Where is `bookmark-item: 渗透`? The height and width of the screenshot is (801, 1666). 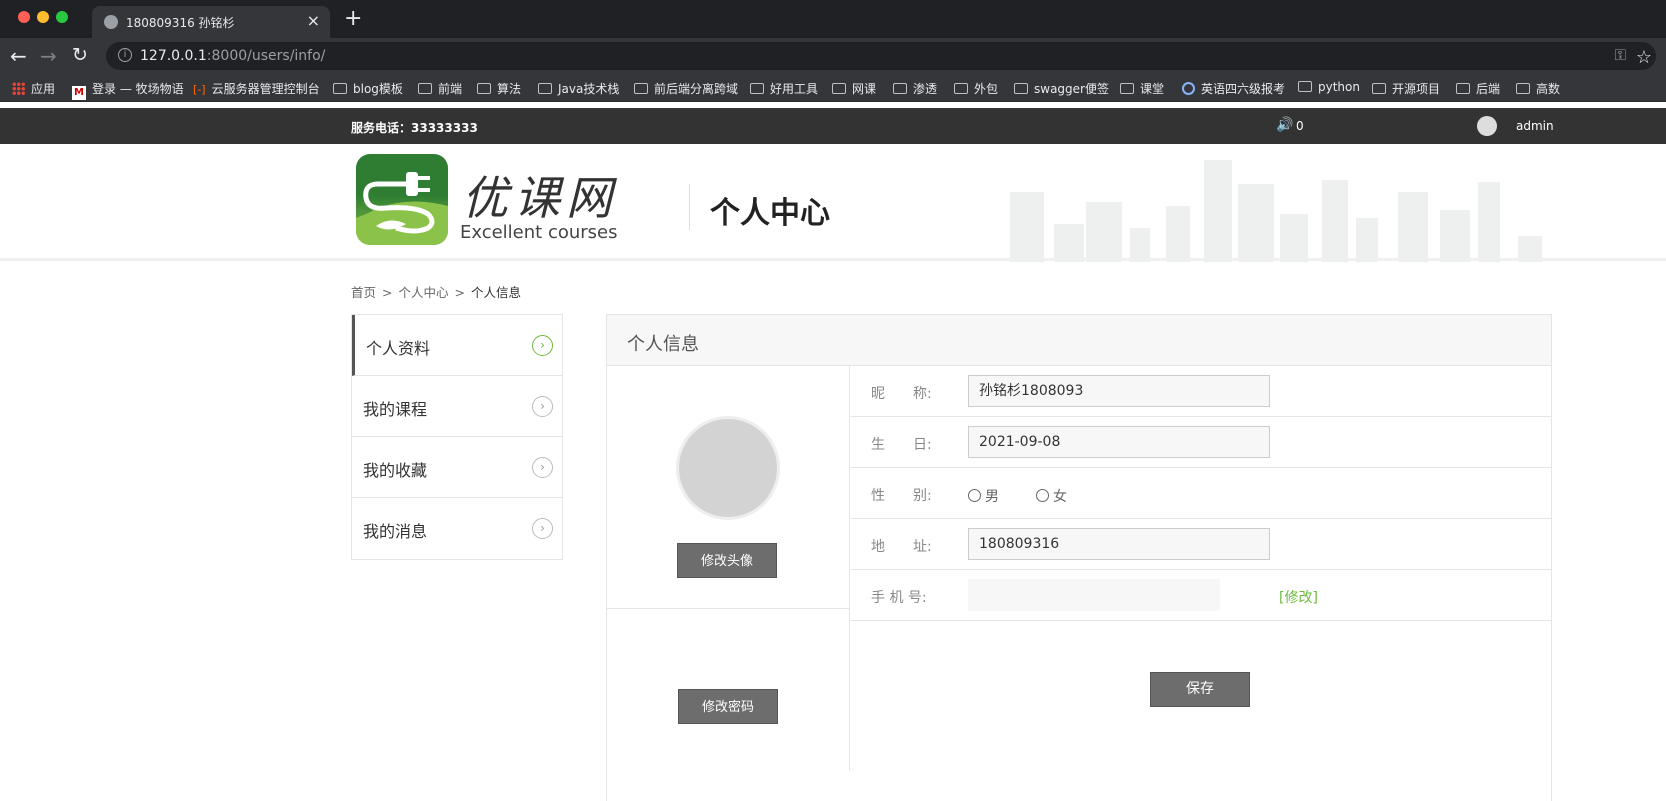 bookmark-item: 渗透 is located at coordinates (915, 88).